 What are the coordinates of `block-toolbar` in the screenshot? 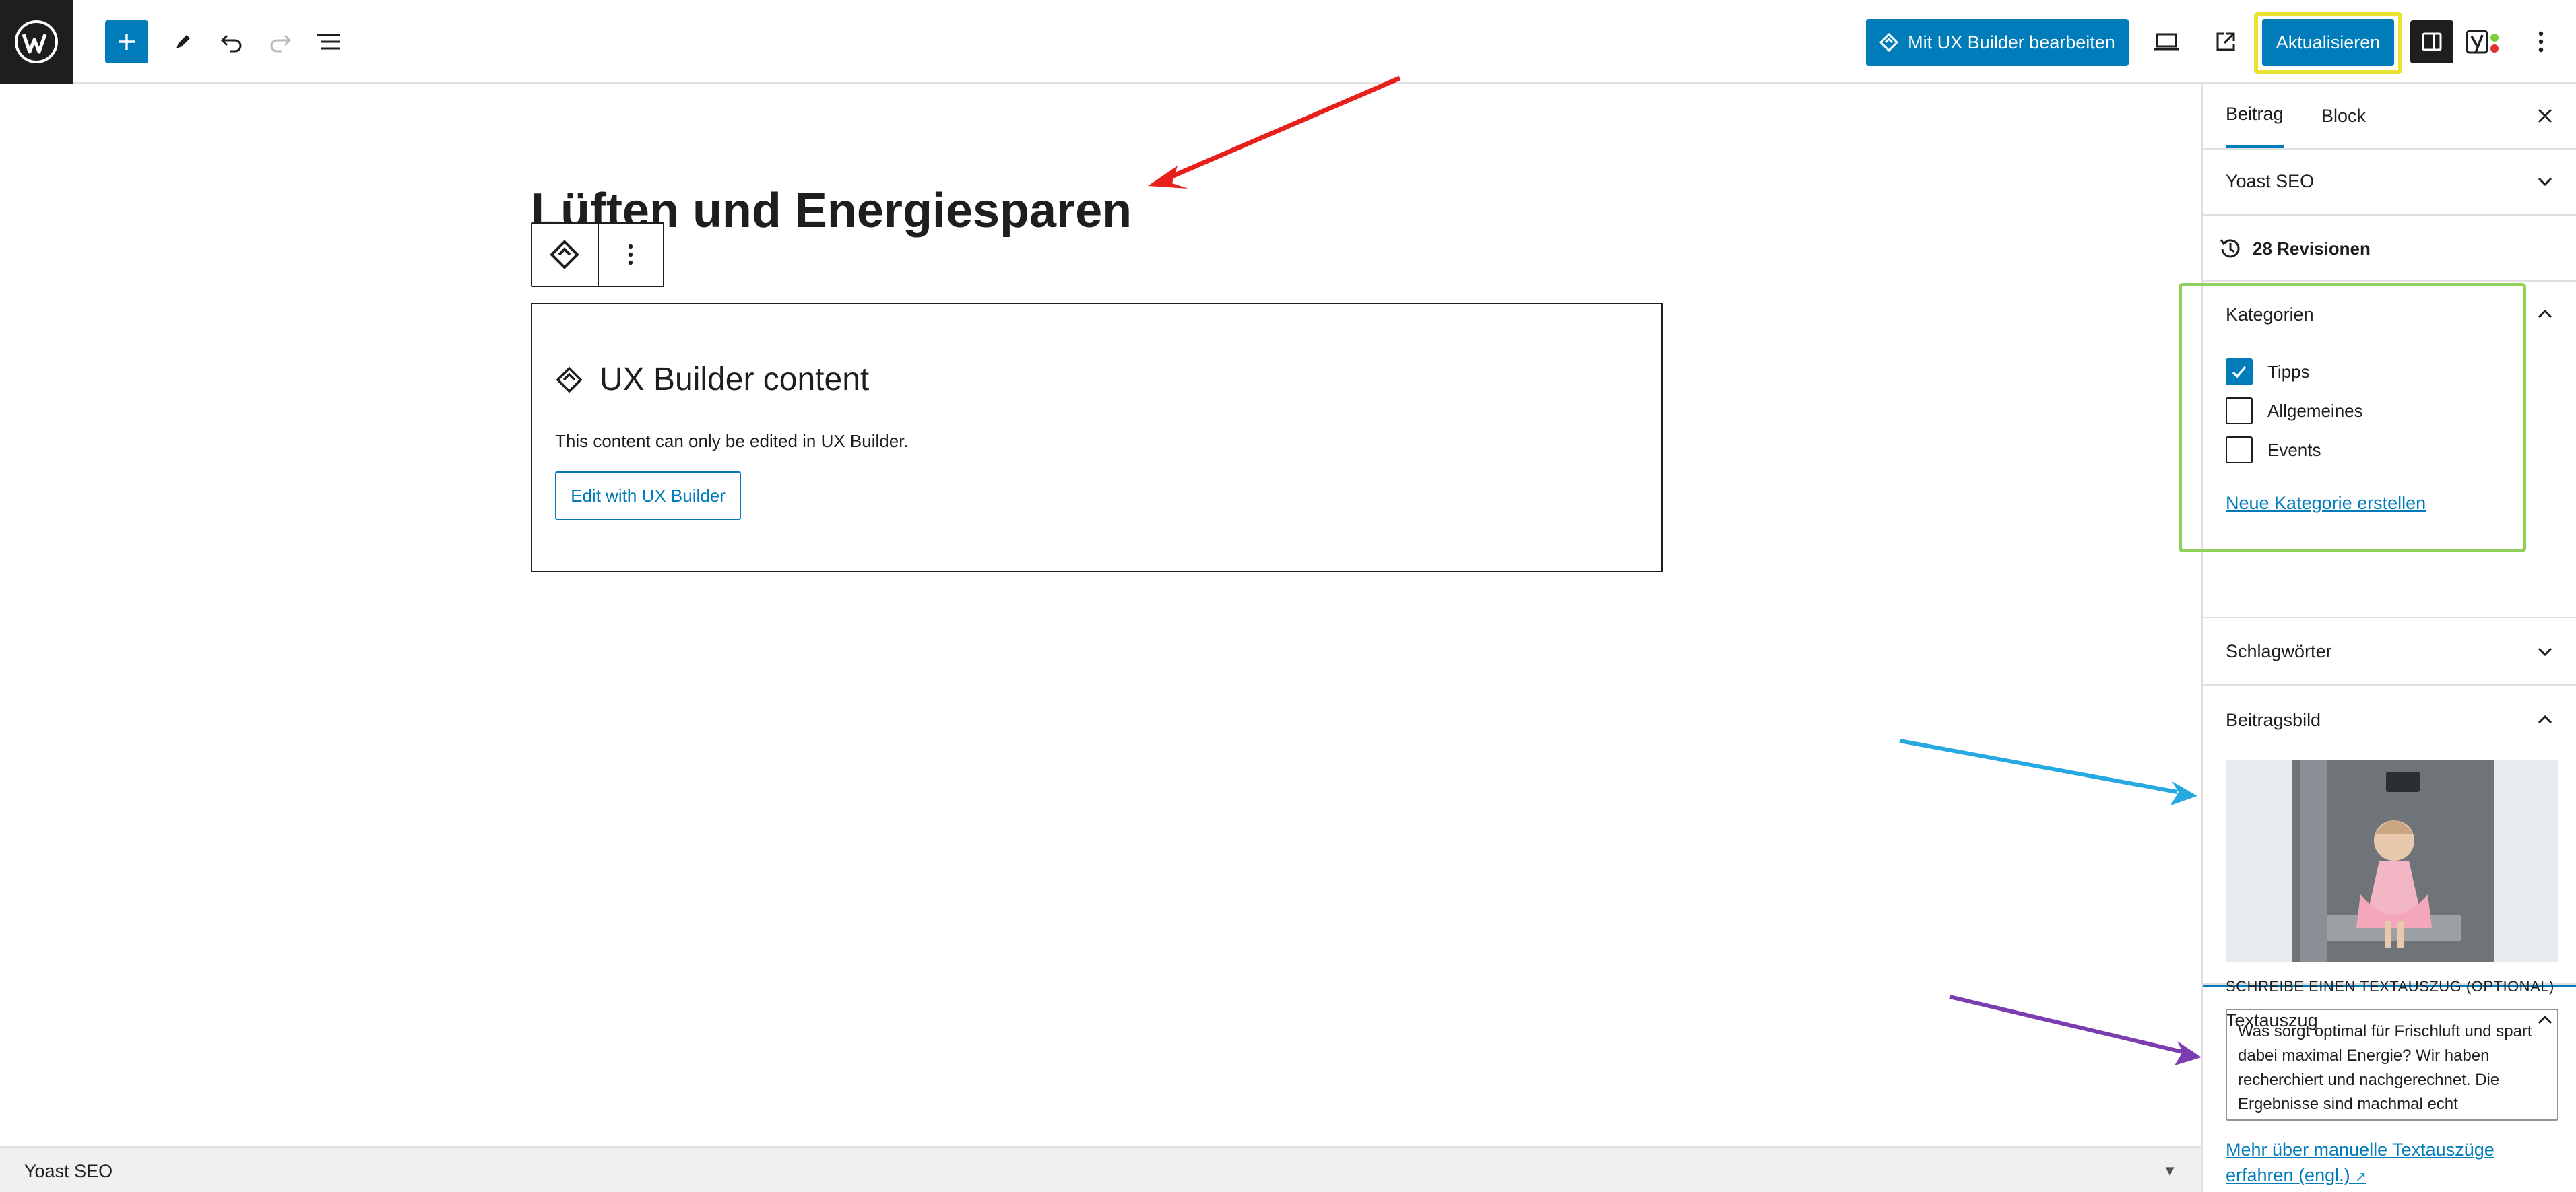 It's located at (598, 254).